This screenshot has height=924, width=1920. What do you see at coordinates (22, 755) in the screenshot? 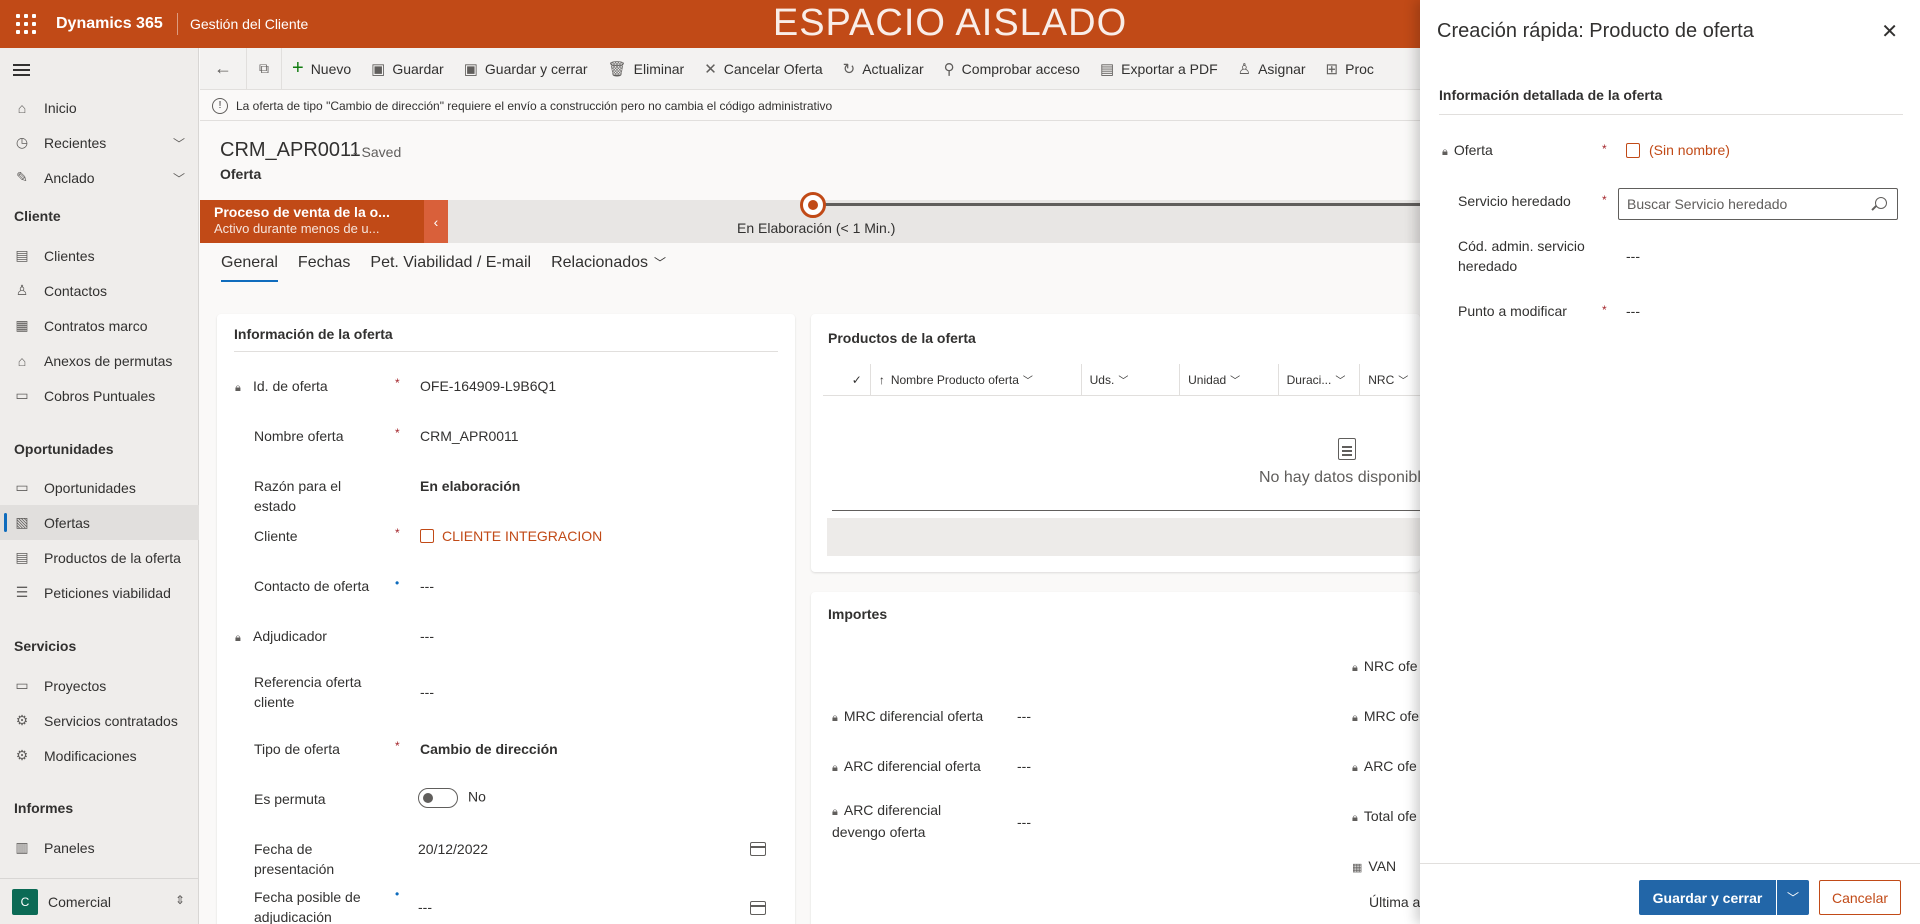
I see `gear-icon: ⚙` at bounding box center [22, 755].